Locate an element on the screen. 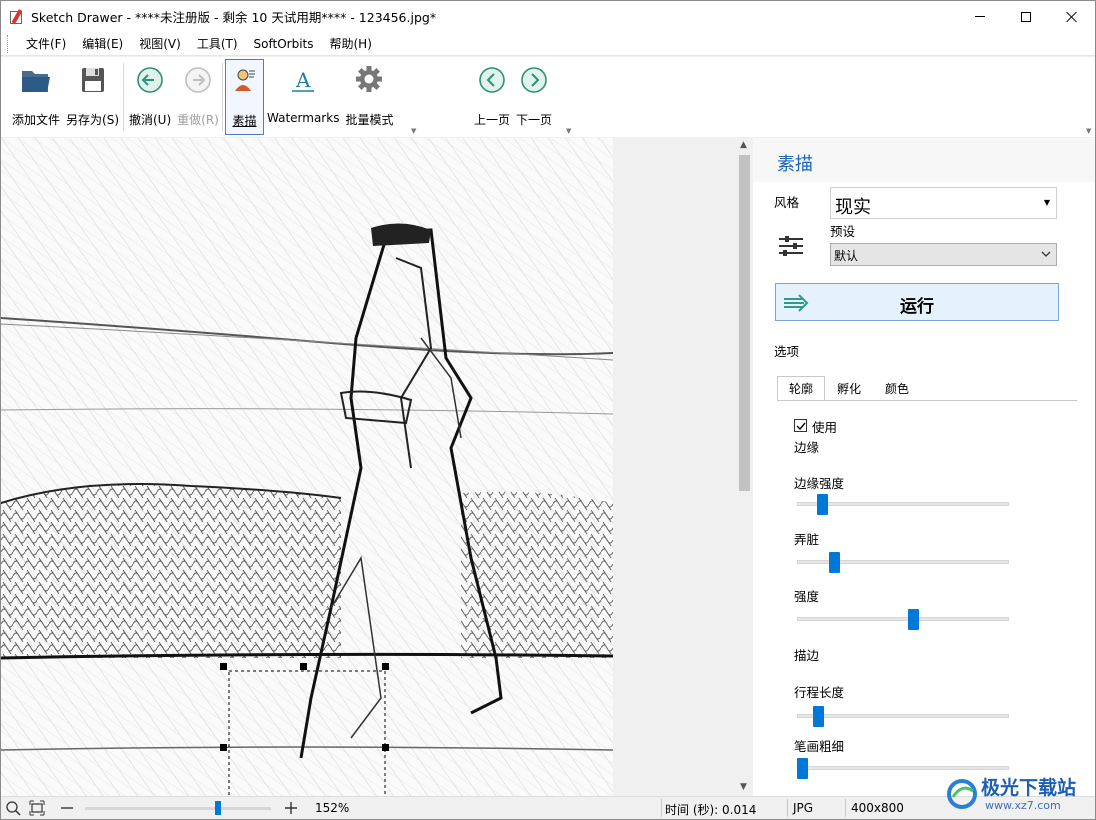 The image size is (1096, 820). use-outline-checkbox is located at coordinates (800, 425).